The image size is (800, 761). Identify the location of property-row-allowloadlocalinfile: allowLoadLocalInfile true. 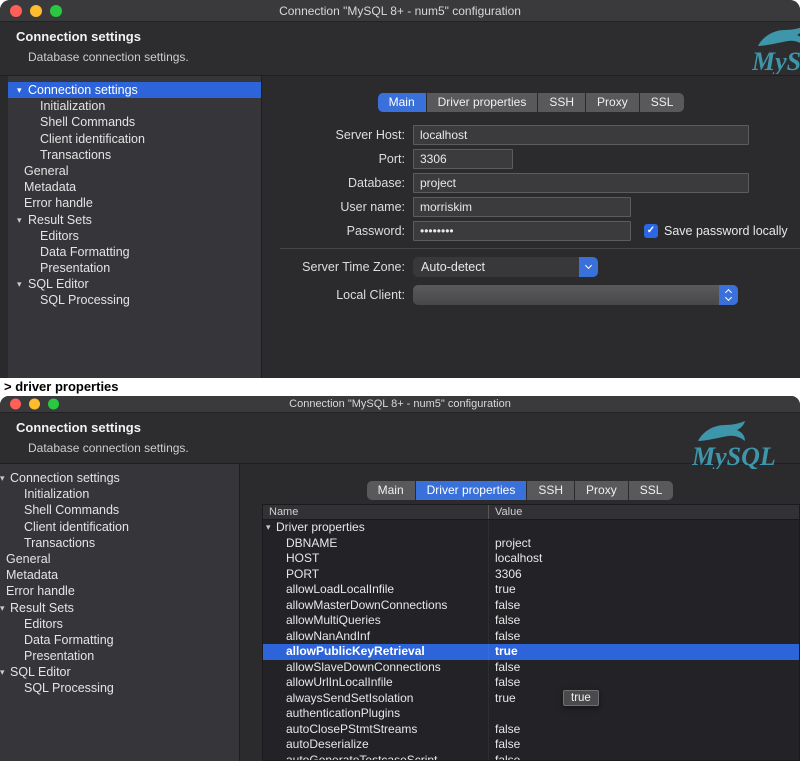
(531, 590).